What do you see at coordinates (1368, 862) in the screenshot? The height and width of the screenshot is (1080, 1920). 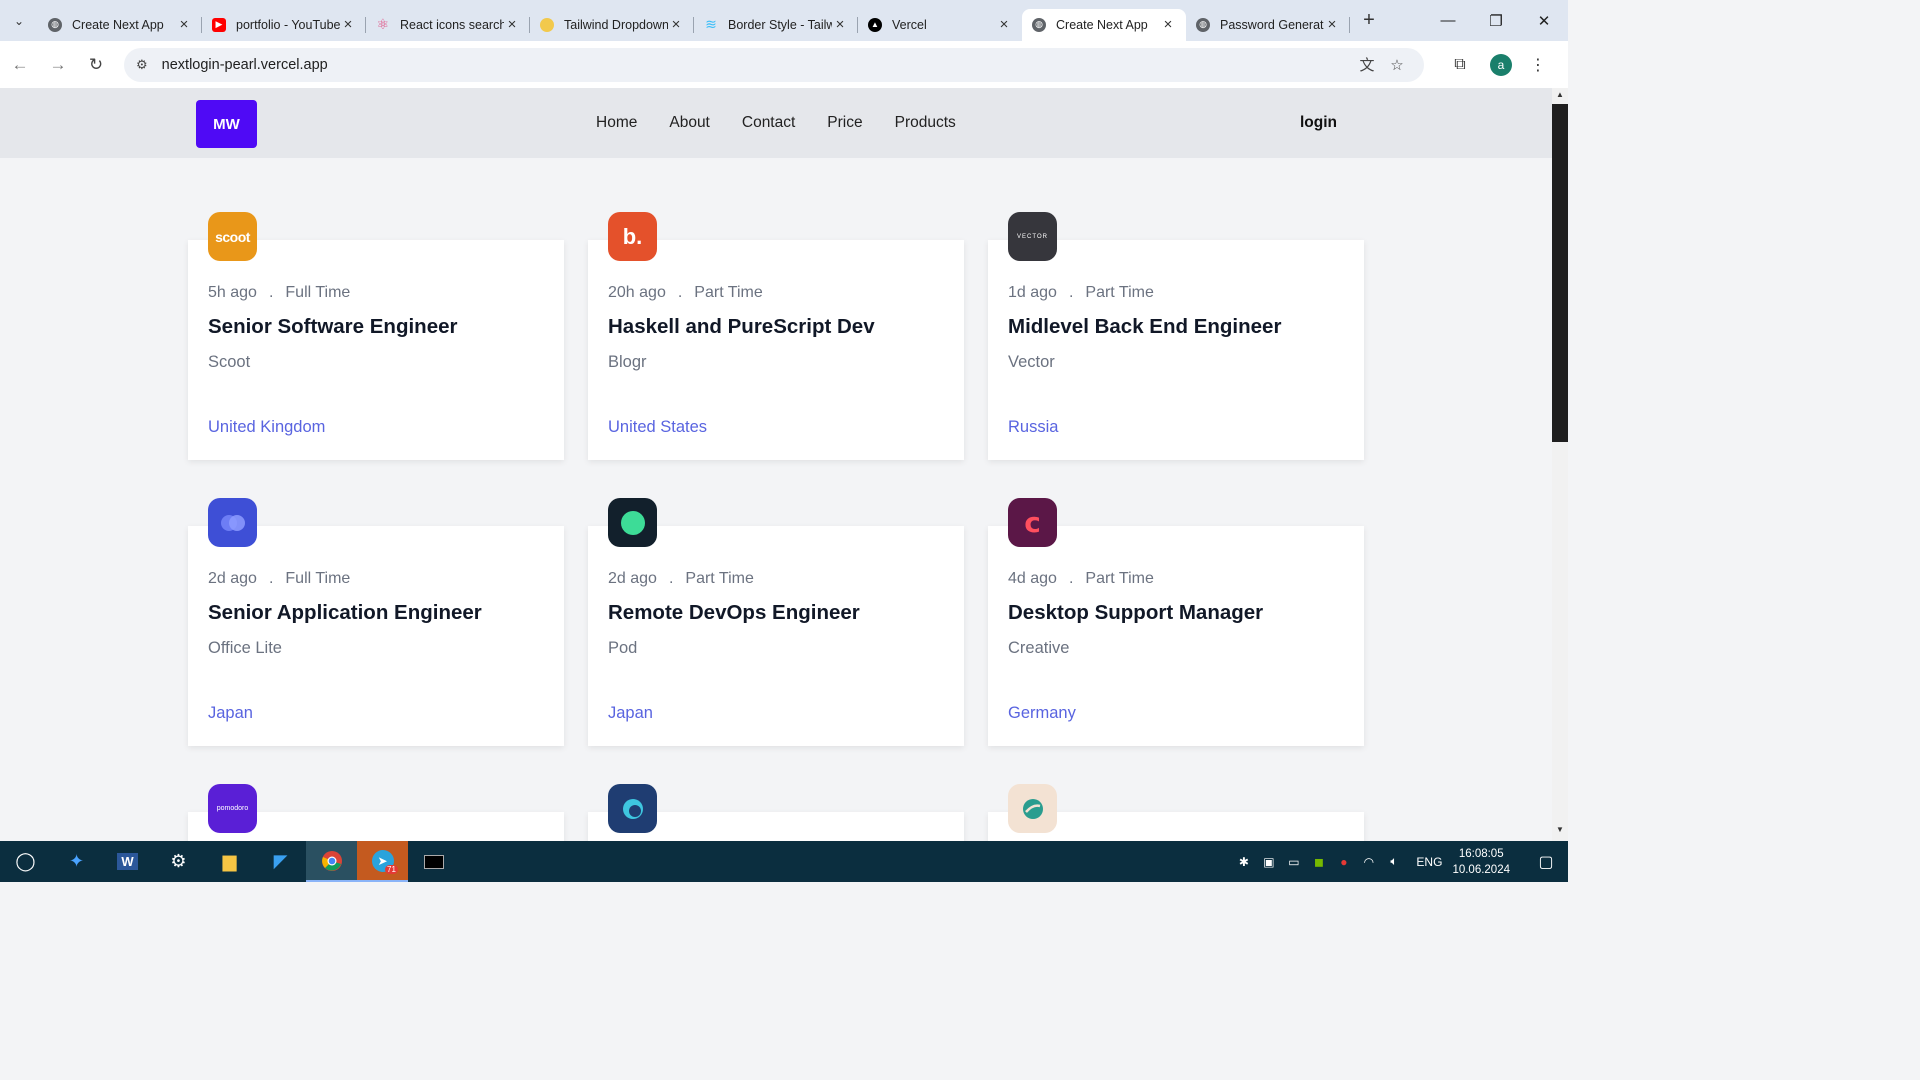 I see `wifi-icon: ◠` at bounding box center [1368, 862].